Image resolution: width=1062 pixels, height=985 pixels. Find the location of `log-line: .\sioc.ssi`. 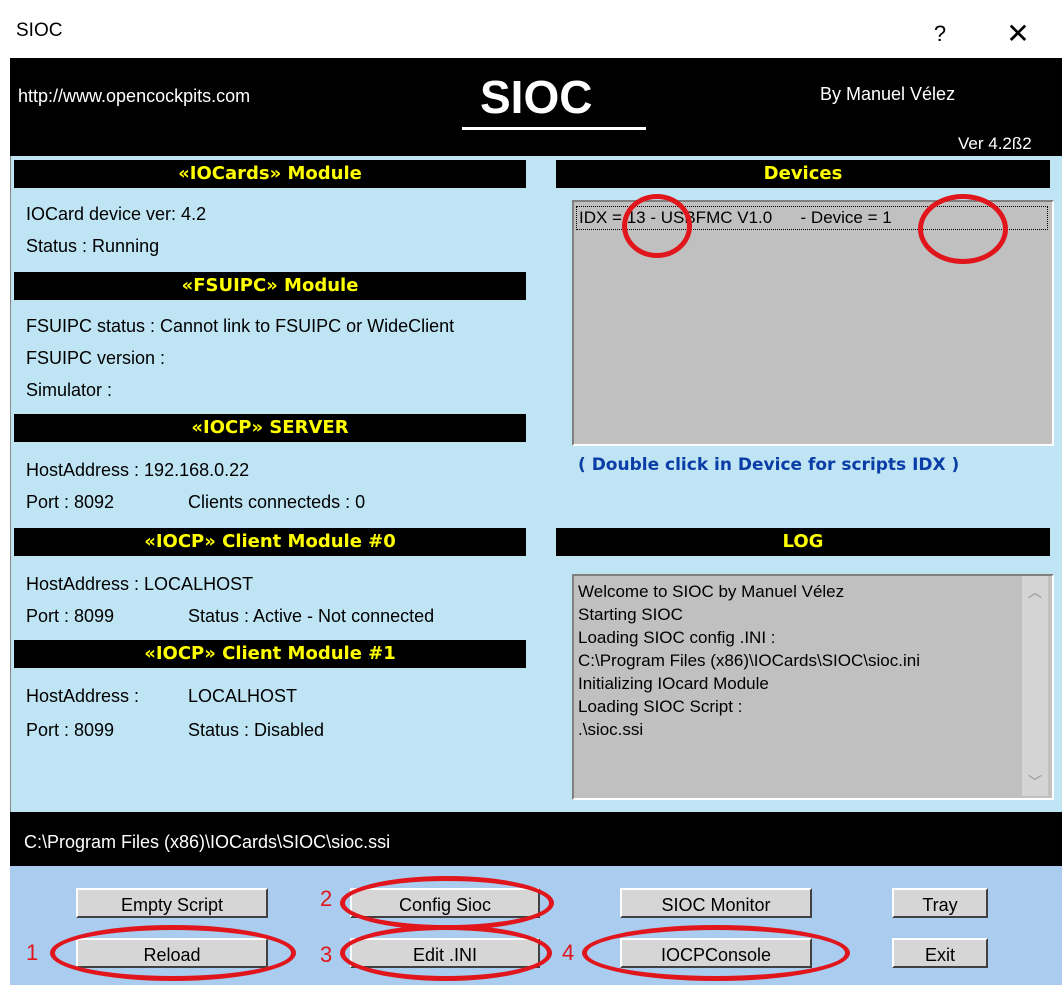

log-line: .\sioc.ssi is located at coordinates (611, 729).